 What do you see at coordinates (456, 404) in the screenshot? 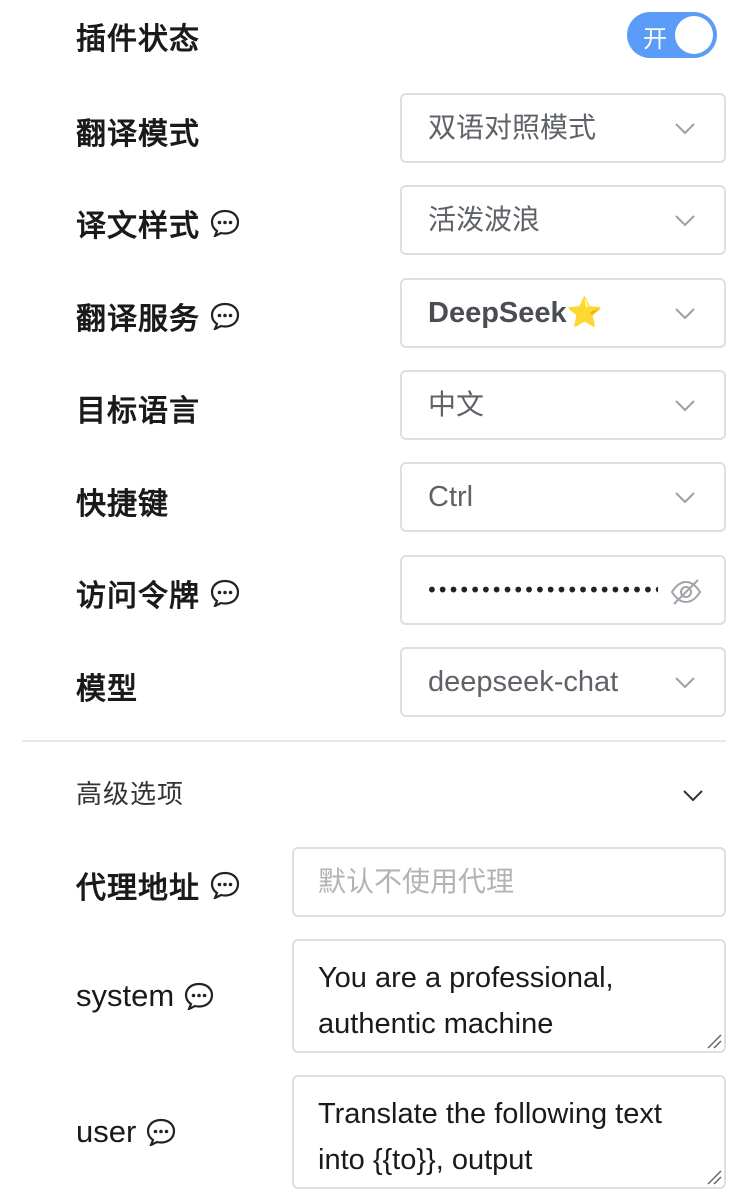
I see `target-language-value: 中文` at bounding box center [456, 404].